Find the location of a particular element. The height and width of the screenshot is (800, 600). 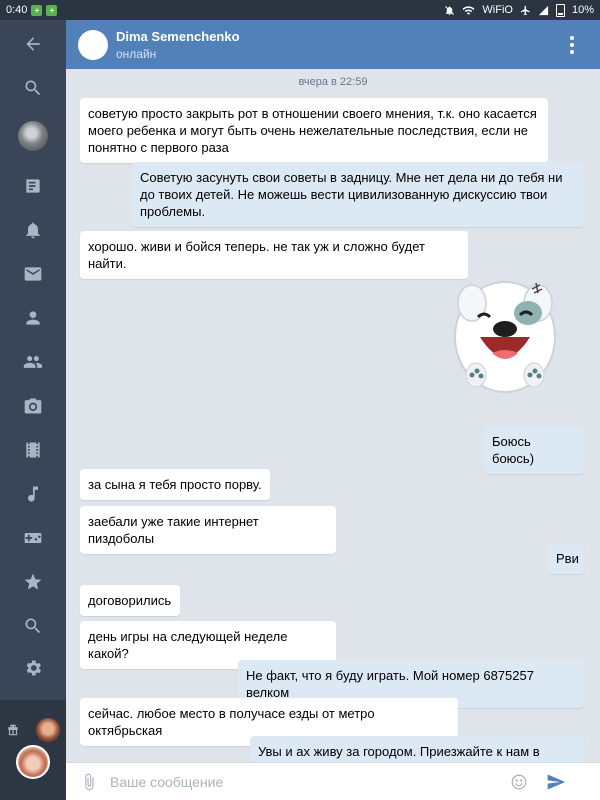

favorites-star-icon is located at coordinates (33, 581).